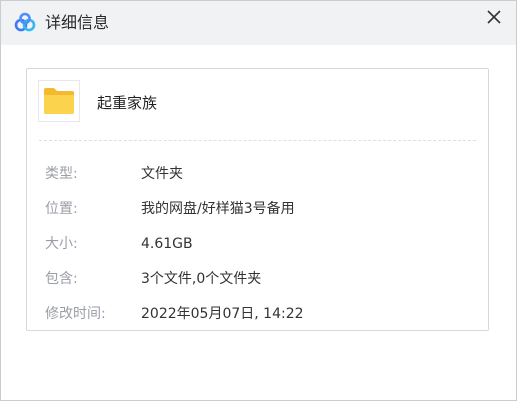 Image resolution: width=517 pixels, height=401 pixels. I want to click on detail-value: 3个文件,0个文件夹, so click(201, 279).